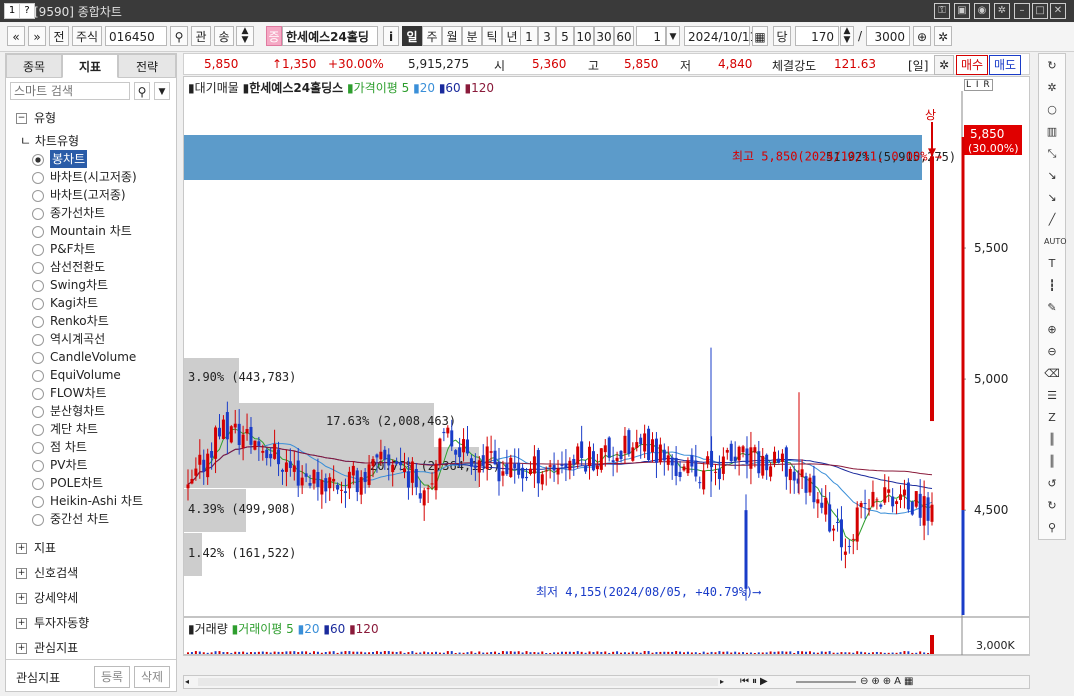 The width and height of the screenshot is (1074, 696). I want to click on chart-type-item: 분산형차트, so click(77, 411).